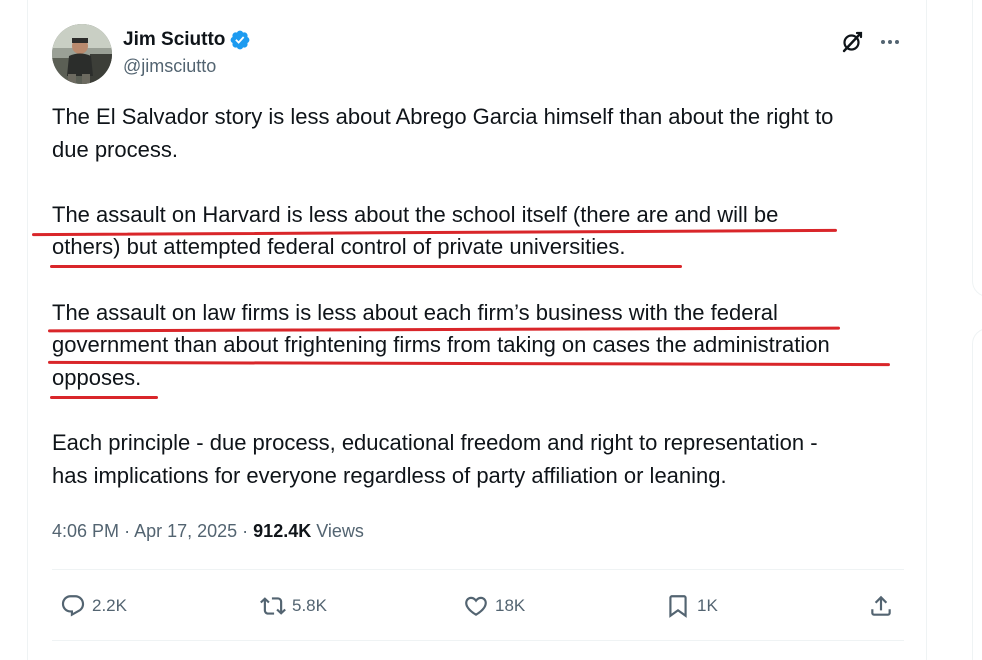 Image resolution: width=982 pixels, height=660 pixels. What do you see at coordinates (185, 531) in the screenshot?
I see `tweet-date: Apr 17, 2025` at bounding box center [185, 531].